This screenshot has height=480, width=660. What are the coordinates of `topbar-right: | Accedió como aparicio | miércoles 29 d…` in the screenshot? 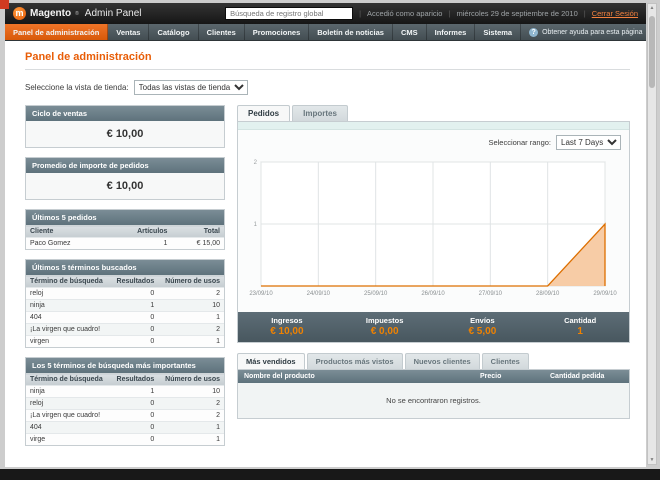 It's located at (431, 13).